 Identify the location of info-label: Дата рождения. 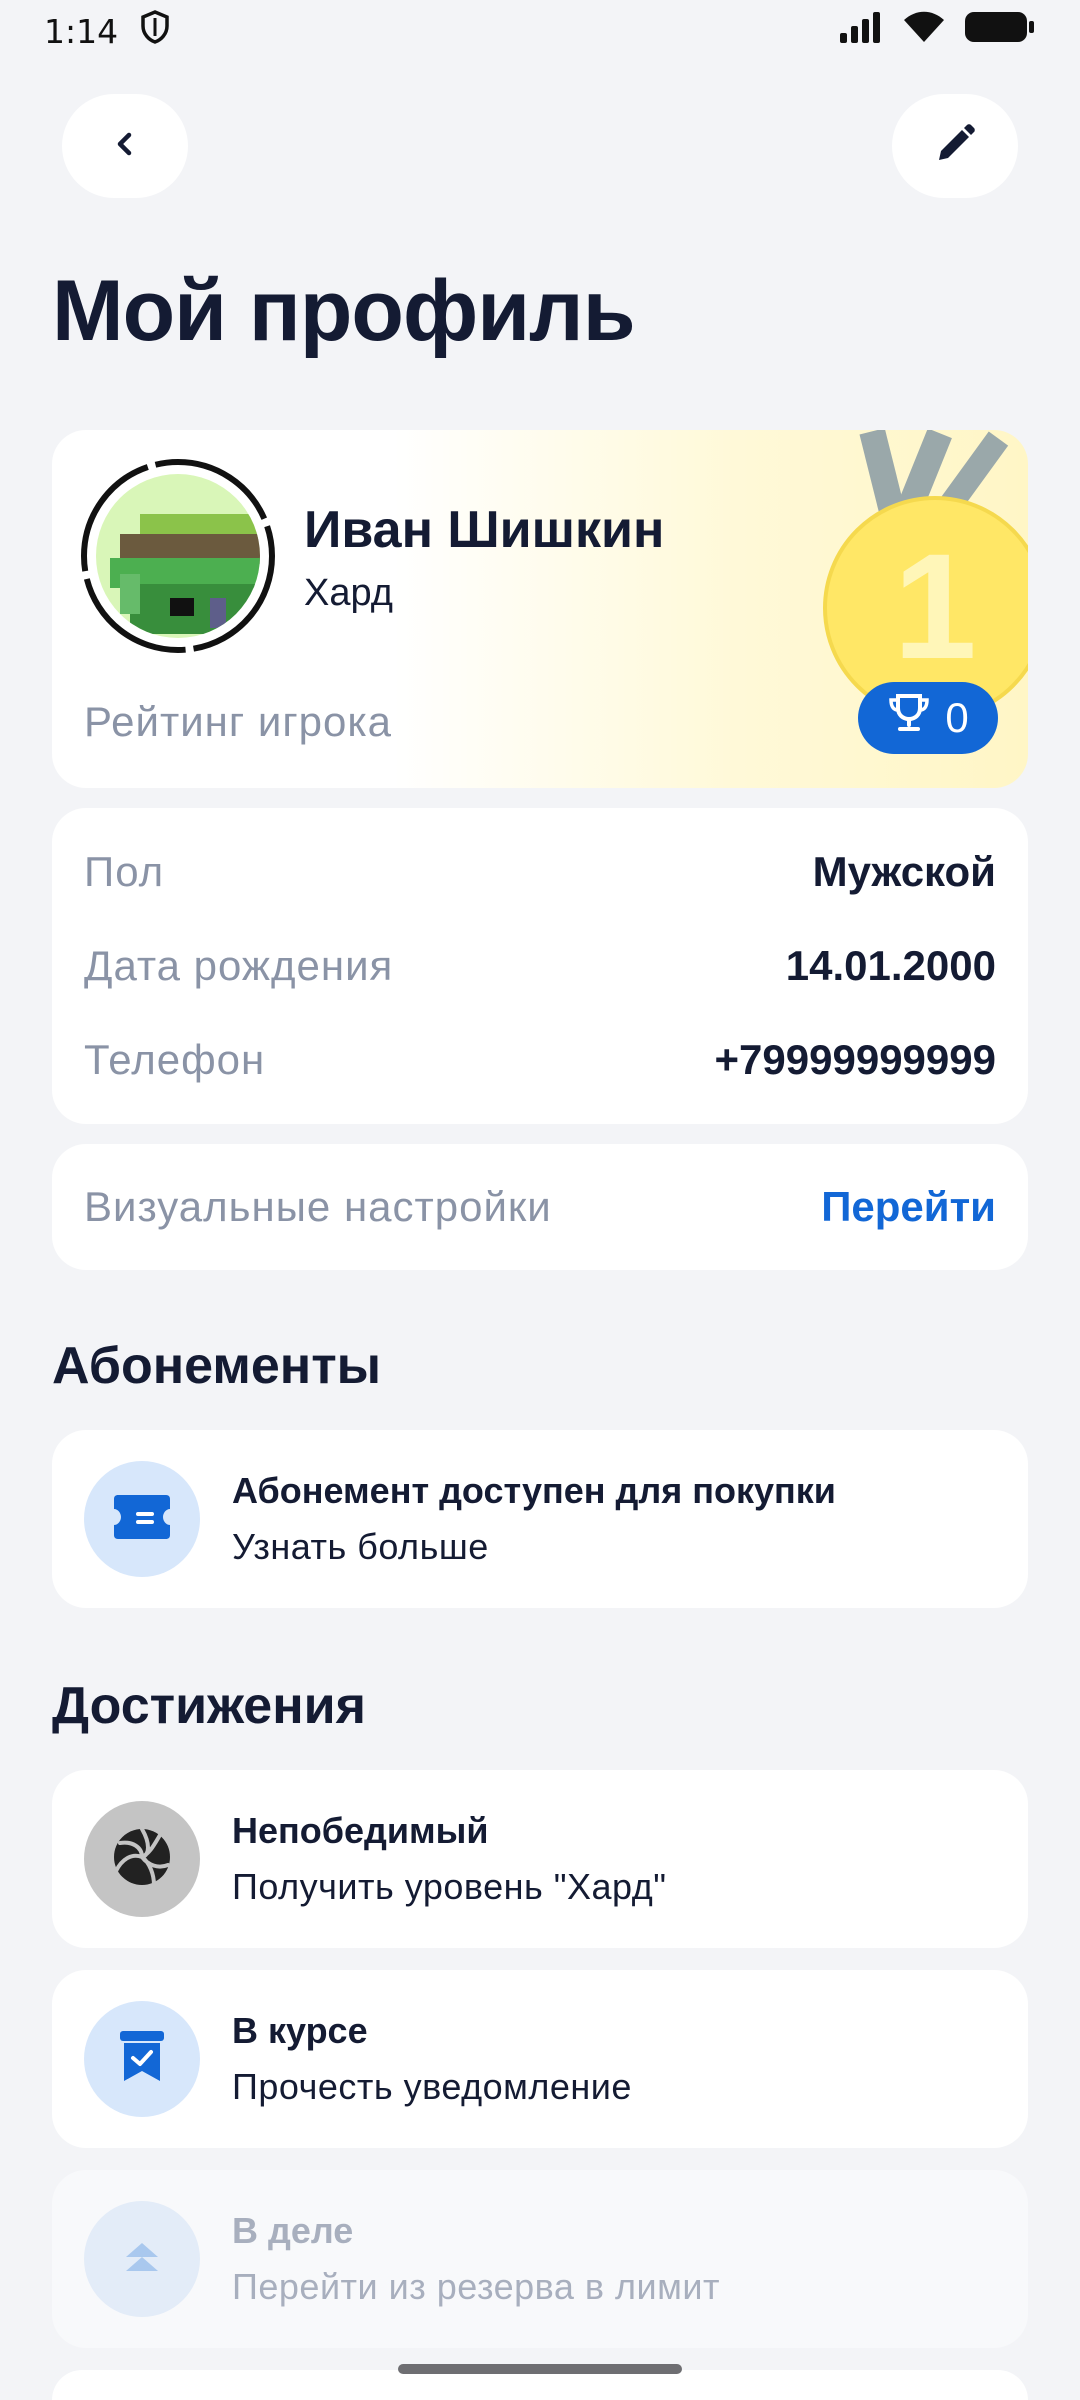
(239, 965).